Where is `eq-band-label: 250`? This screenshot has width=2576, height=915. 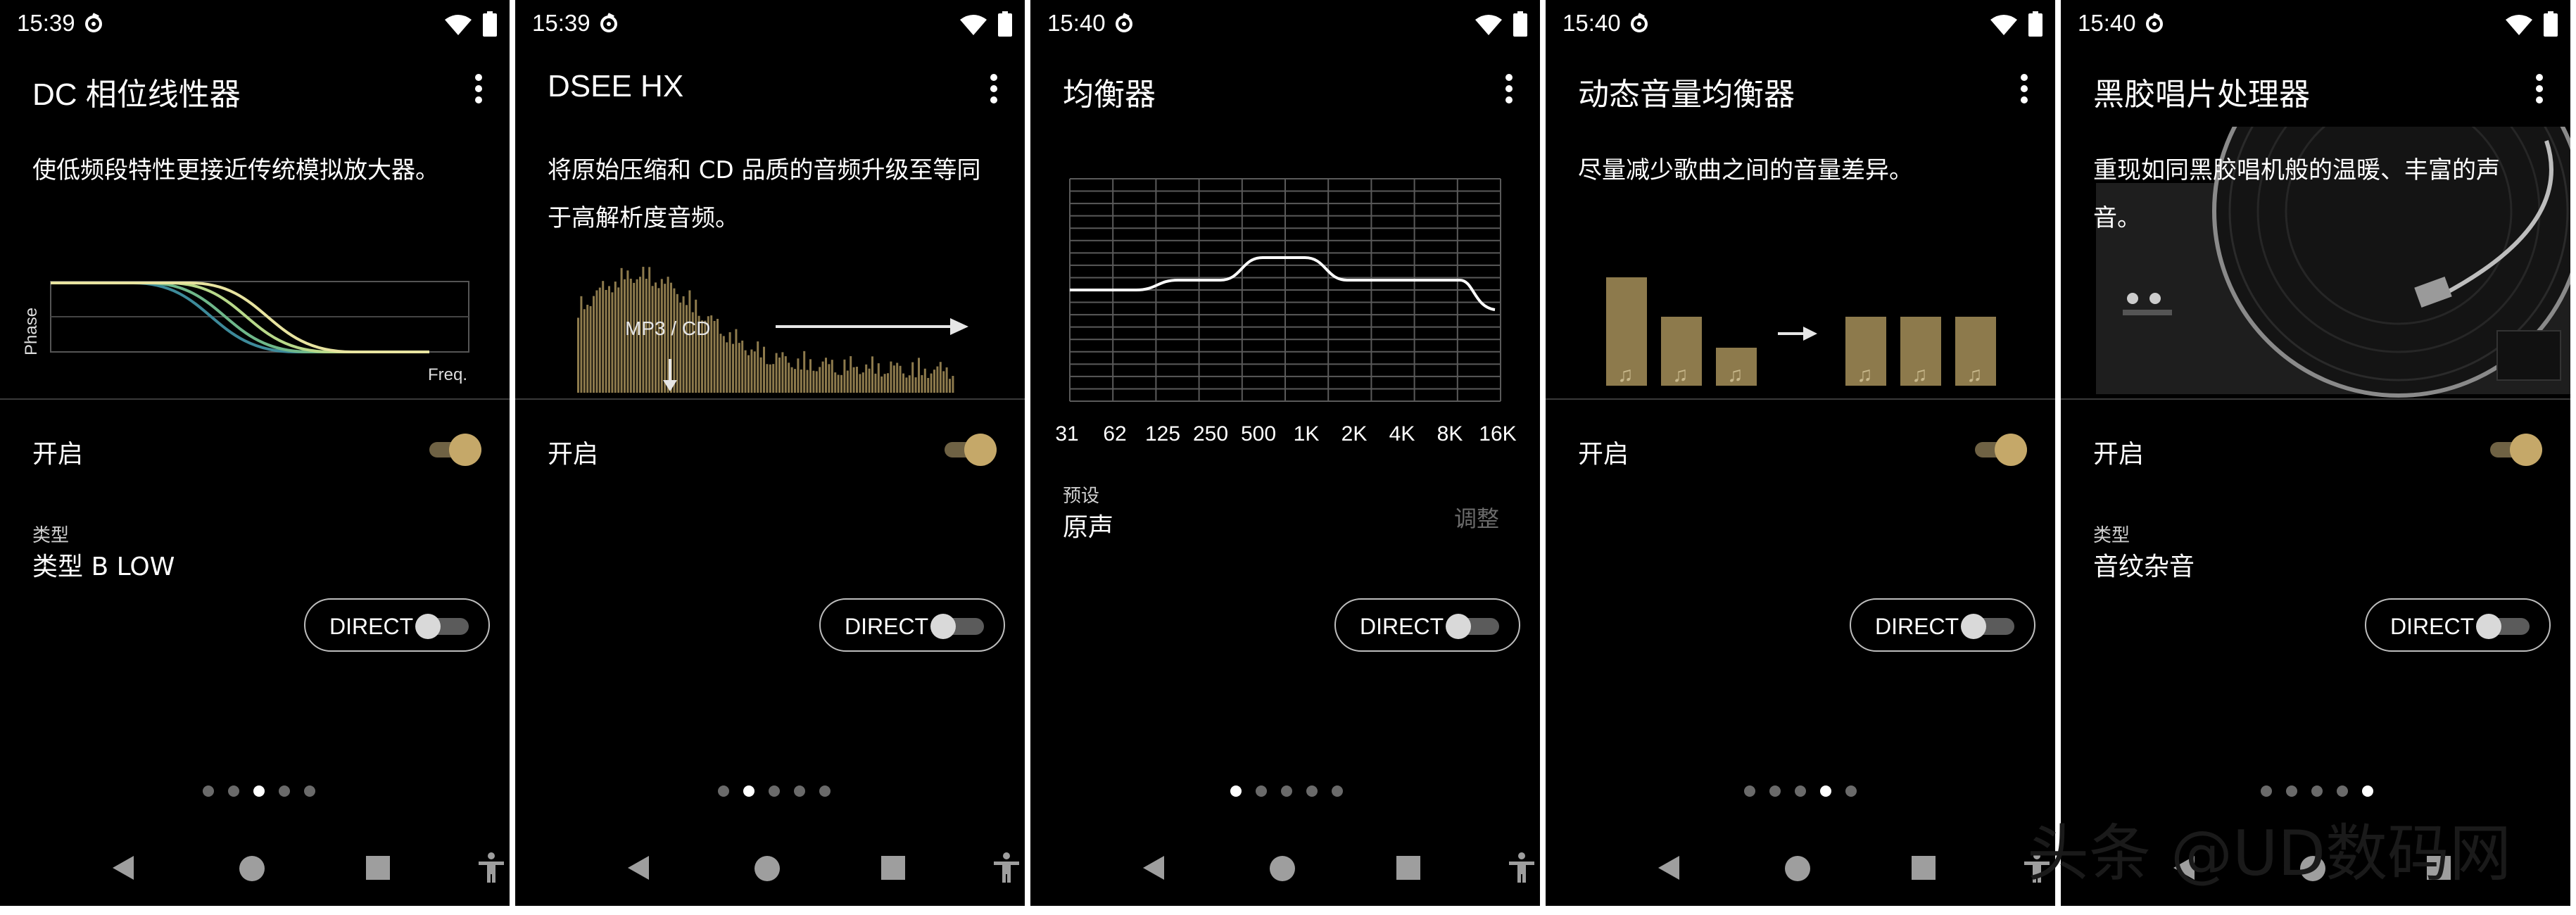
eq-band-label: 250 is located at coordinates (1210, 434).